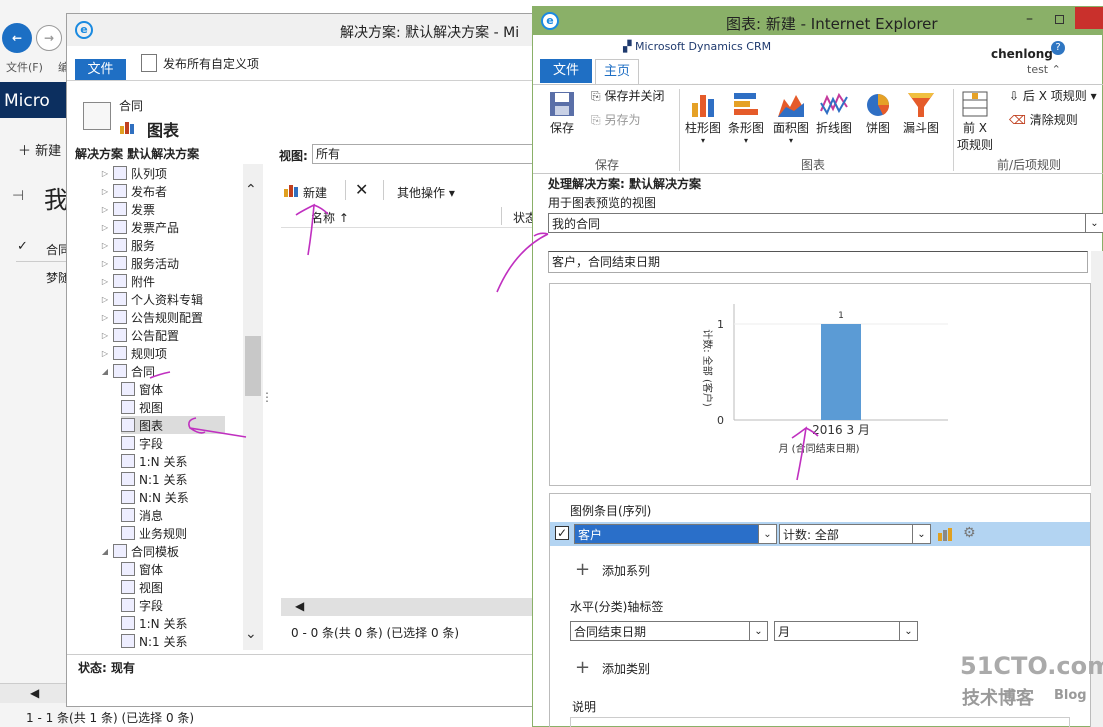 This screenshot has width=1103, height=727. I want to click on add-category-icon: +, so click(582, 667).